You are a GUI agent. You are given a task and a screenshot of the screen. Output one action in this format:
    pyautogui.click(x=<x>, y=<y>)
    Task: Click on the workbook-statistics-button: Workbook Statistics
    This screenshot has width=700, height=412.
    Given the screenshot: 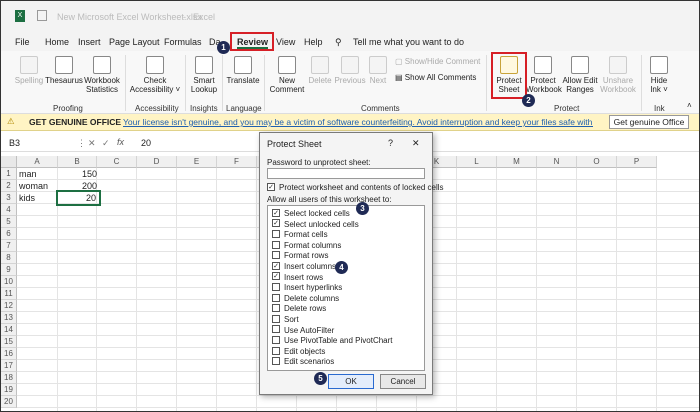 What is the action you would take?
    pyautogui.click(x=102, y=75)
    